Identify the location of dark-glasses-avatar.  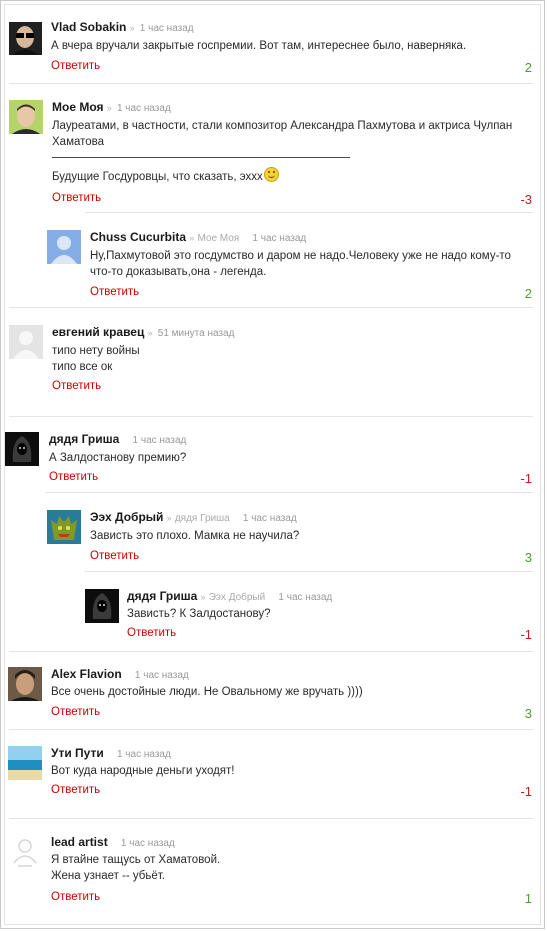
(25, 38).